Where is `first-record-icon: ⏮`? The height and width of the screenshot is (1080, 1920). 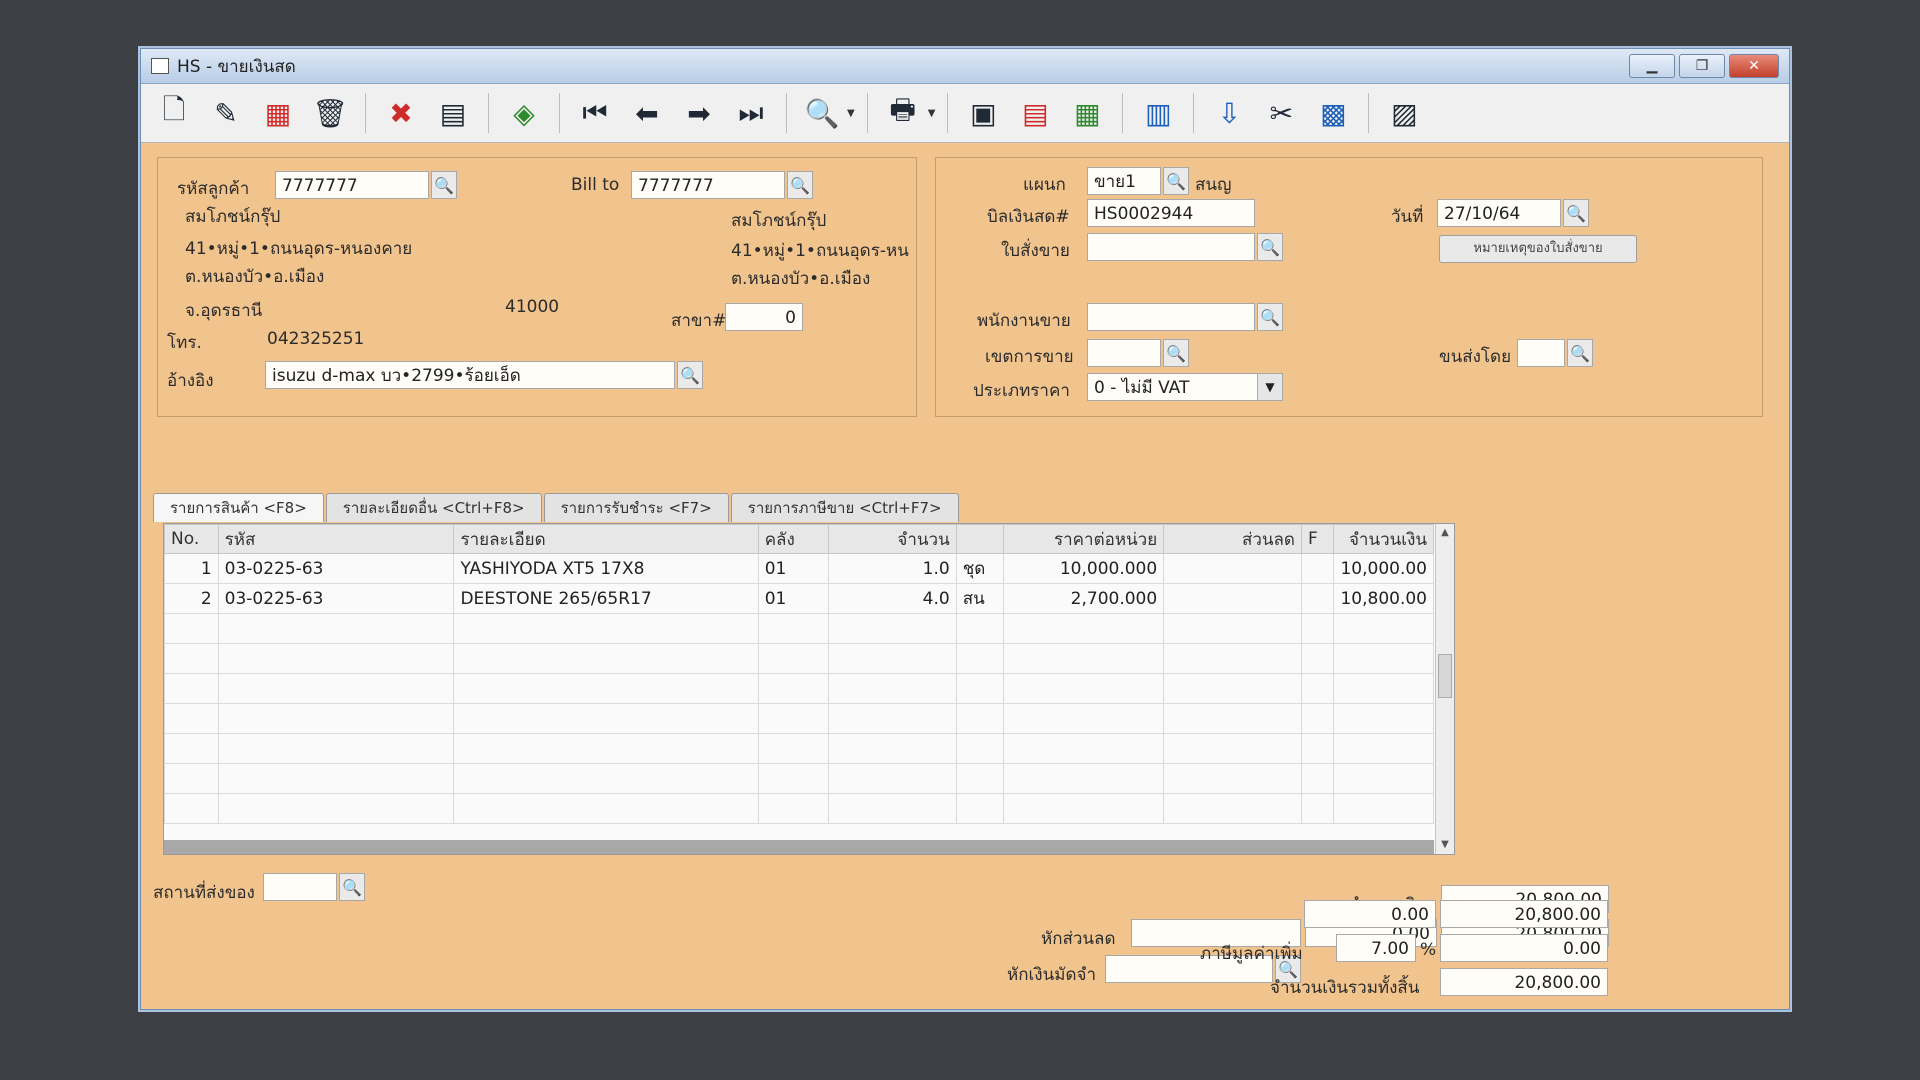
first-record-icon: ⏮ is located at coordinates (595, 113).